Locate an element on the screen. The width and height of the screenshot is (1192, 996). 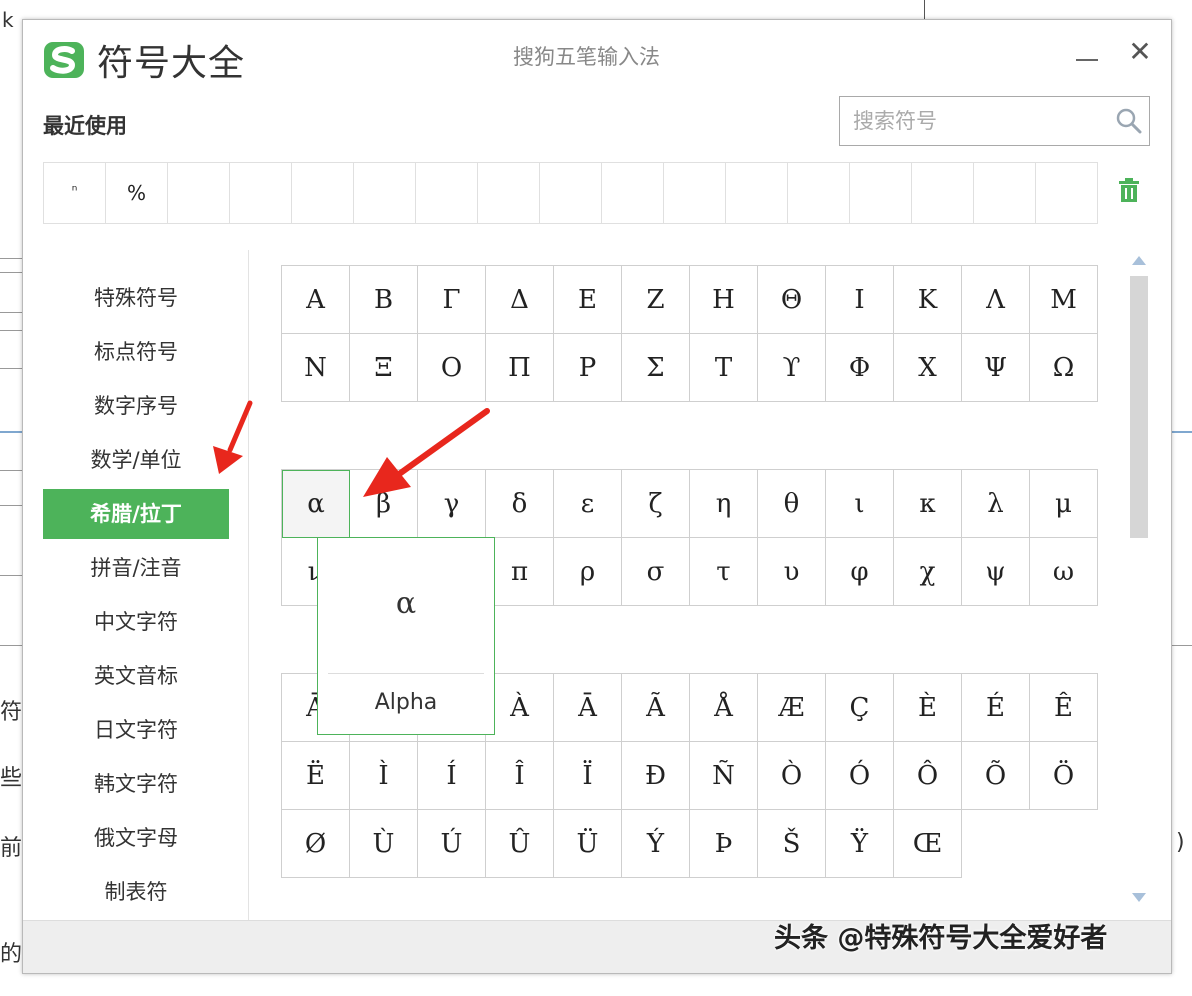
symbol-cell: Ζ is located at coordinates (656, 300).